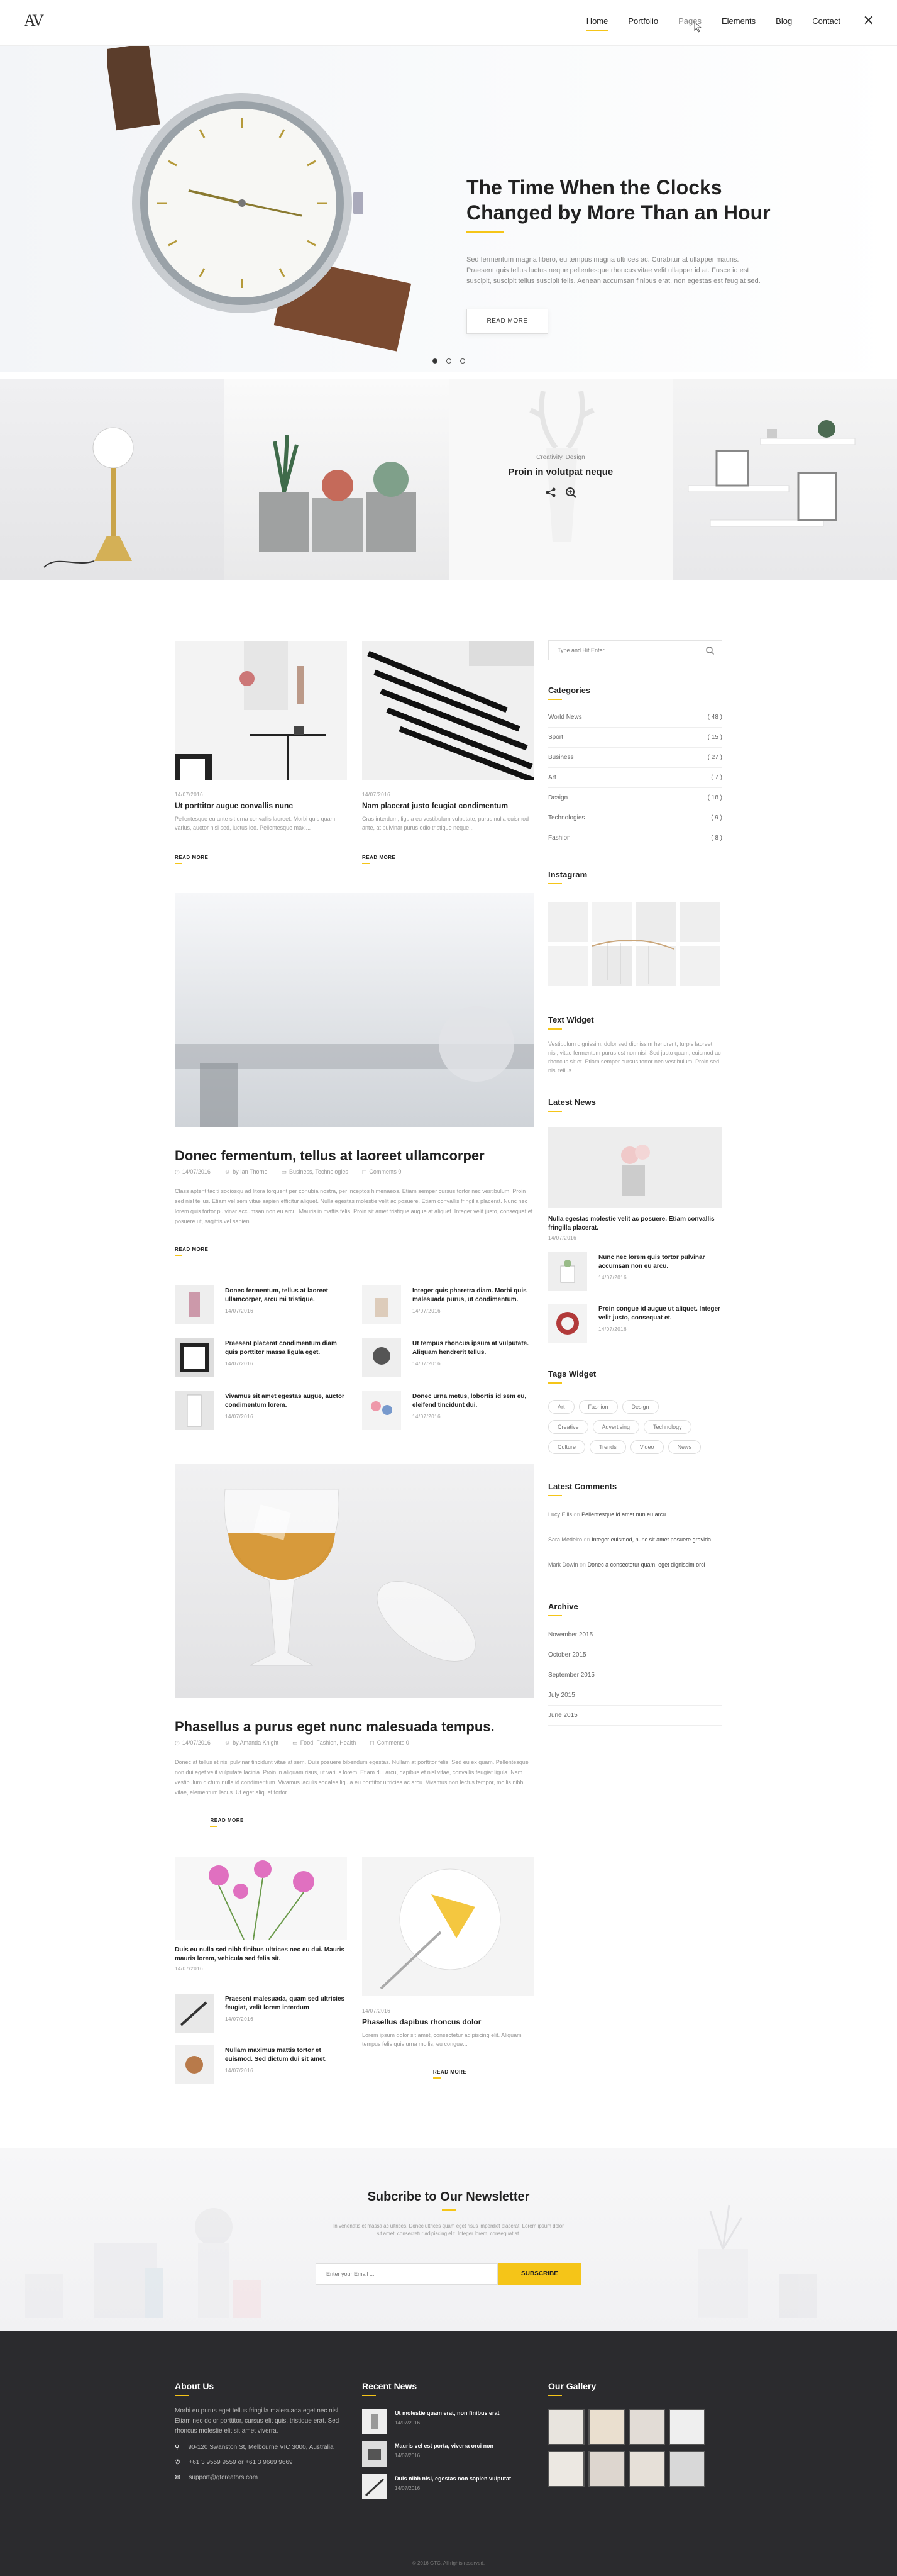 This screenshot has height=2576, width=897. Describe the element at coordinates (562, 1238) in the screenshot. I see `latest-news-date: 14/07/2016` at that location.